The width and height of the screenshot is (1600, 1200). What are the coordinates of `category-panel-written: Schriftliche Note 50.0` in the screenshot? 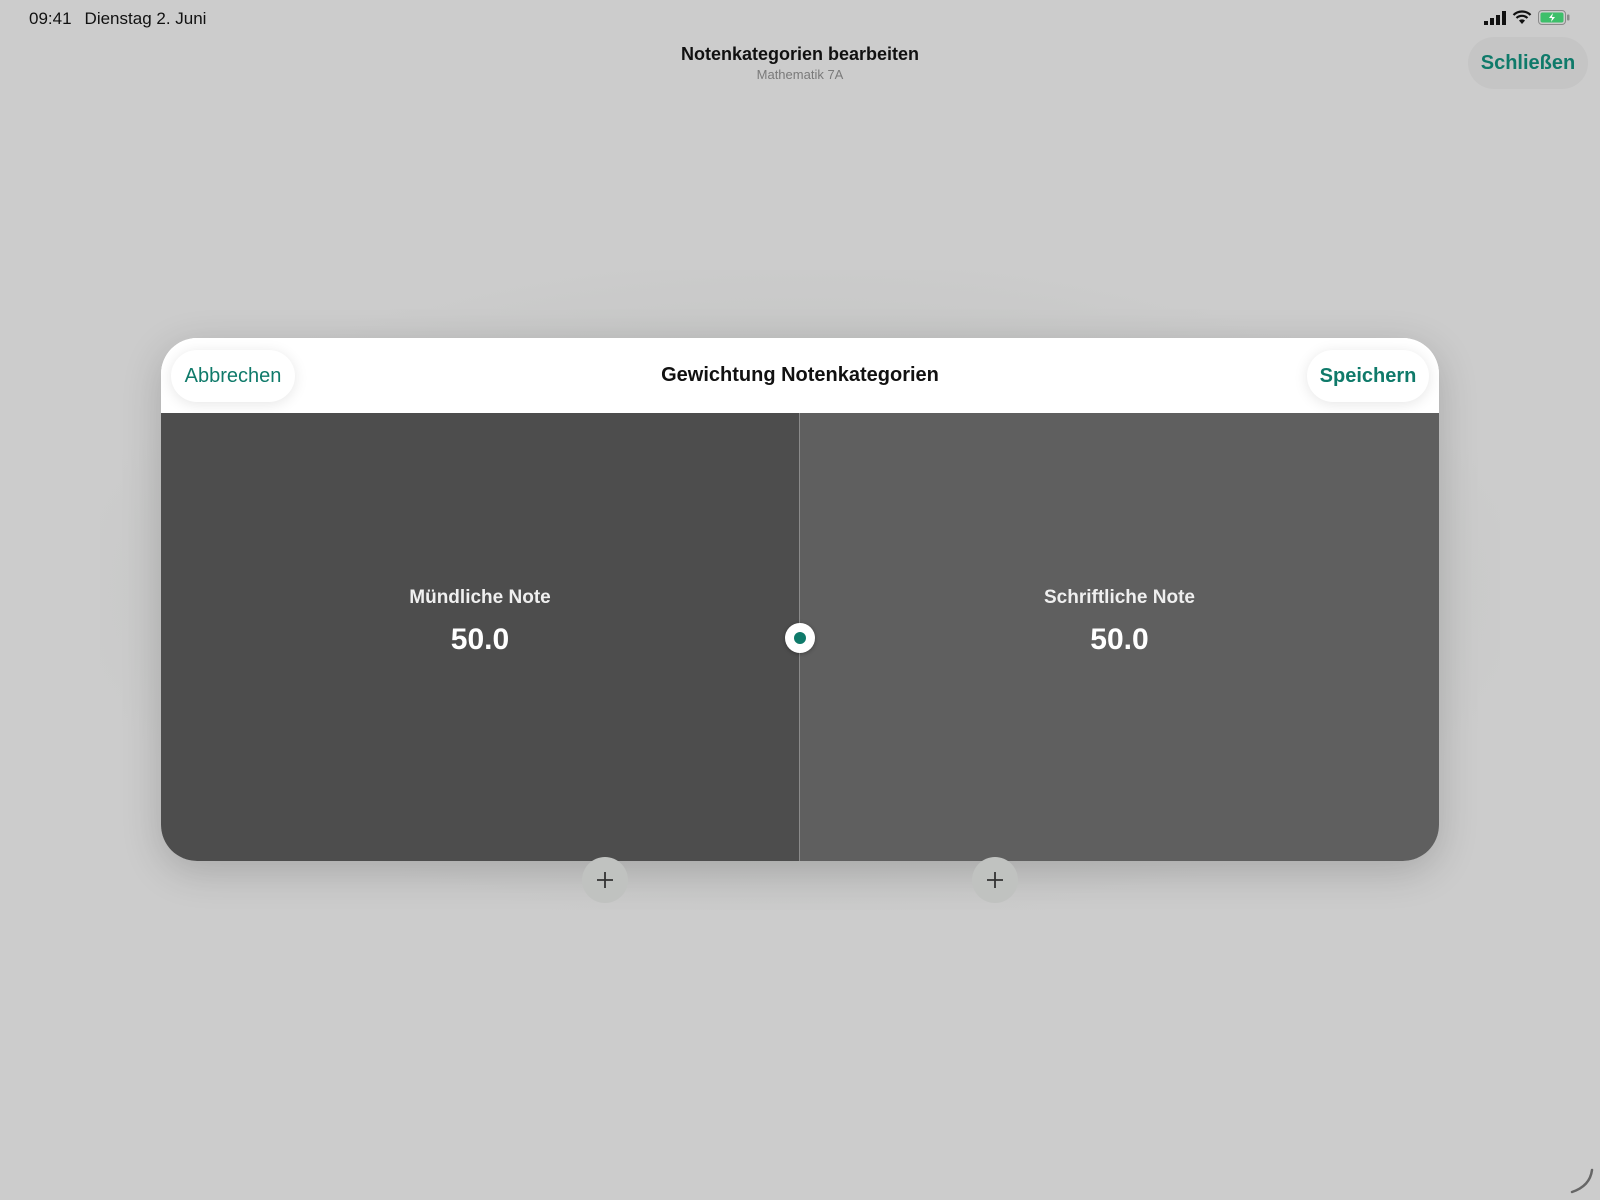 It's located at (1119, 637).